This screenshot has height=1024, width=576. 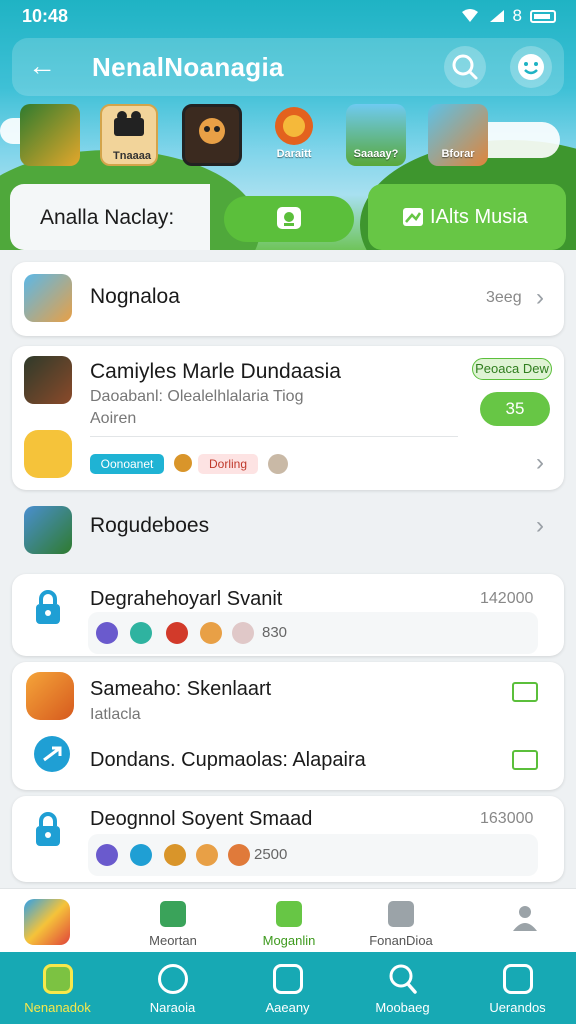 I want to click on tab-moganlin: Moganlin, so click(x=289, y=921).